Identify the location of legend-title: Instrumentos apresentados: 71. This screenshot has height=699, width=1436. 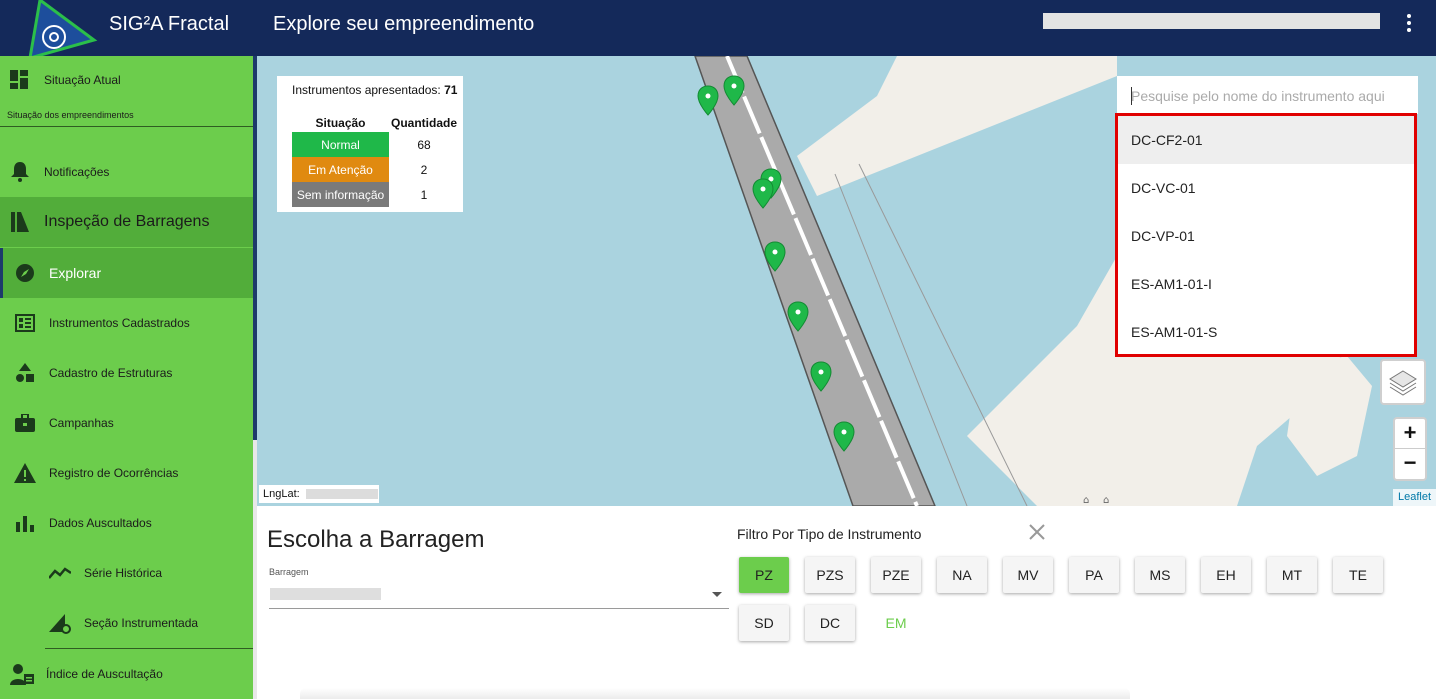
(374, 90).